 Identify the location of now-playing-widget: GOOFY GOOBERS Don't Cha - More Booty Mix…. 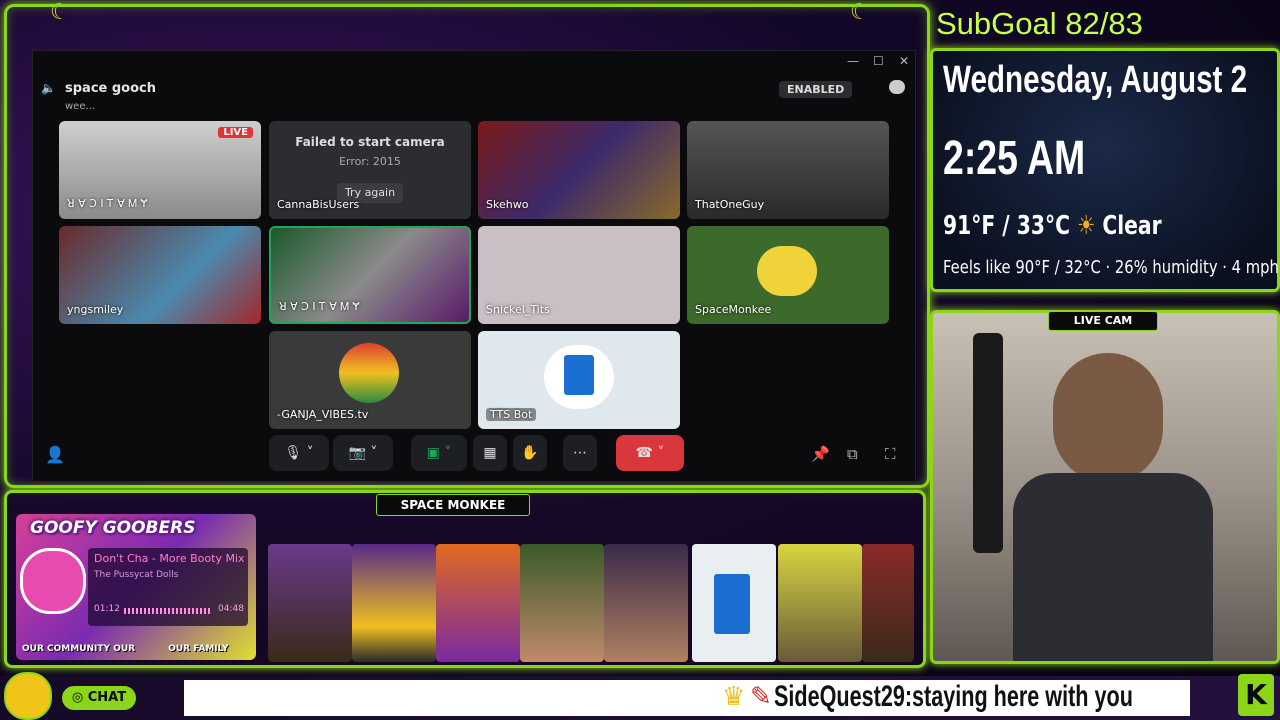
(136, 587).